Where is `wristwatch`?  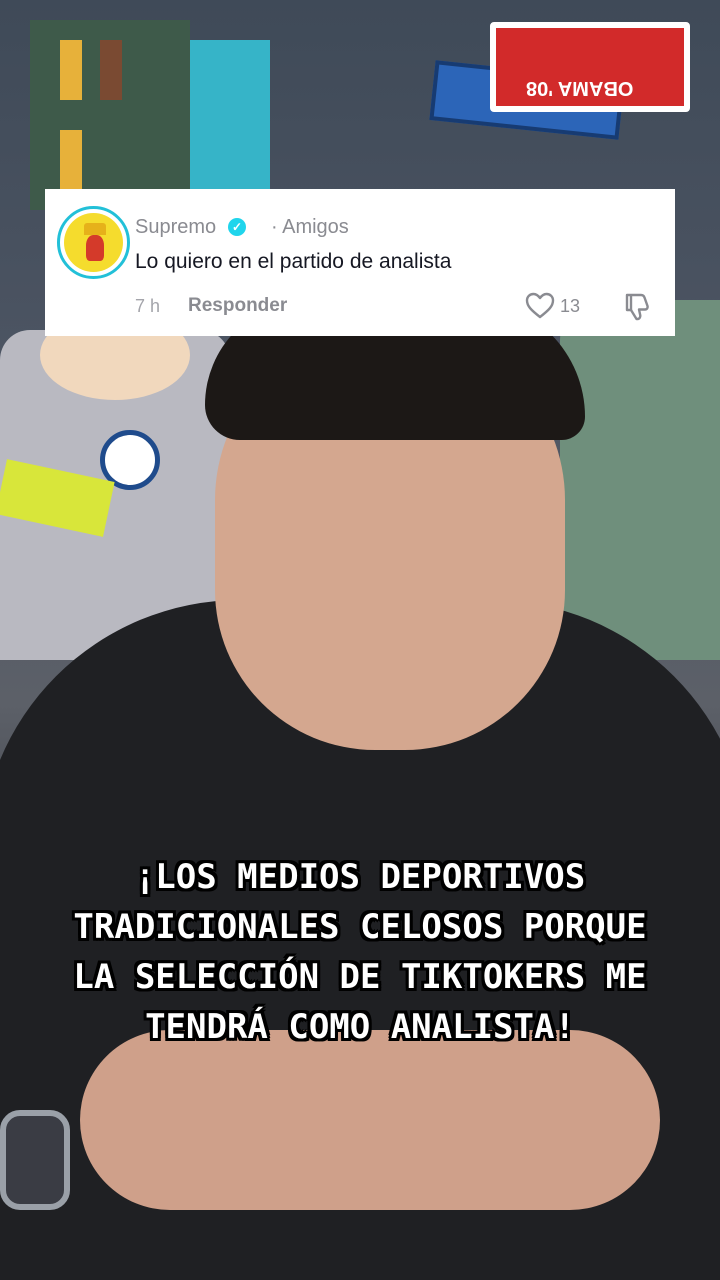 wristwatch is located at coordinates (35, 1160).